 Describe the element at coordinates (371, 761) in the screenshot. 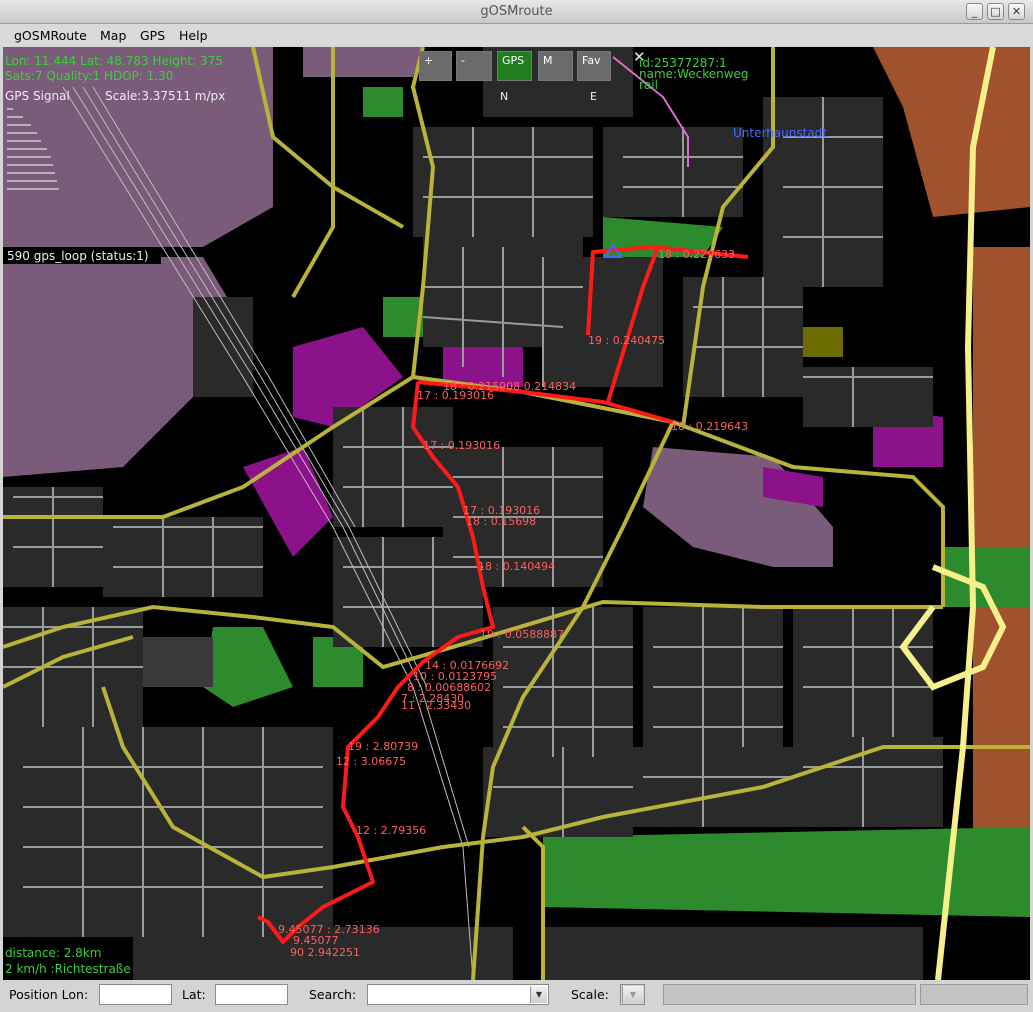

I see `route-label: 12 : 3.06675` at that location.